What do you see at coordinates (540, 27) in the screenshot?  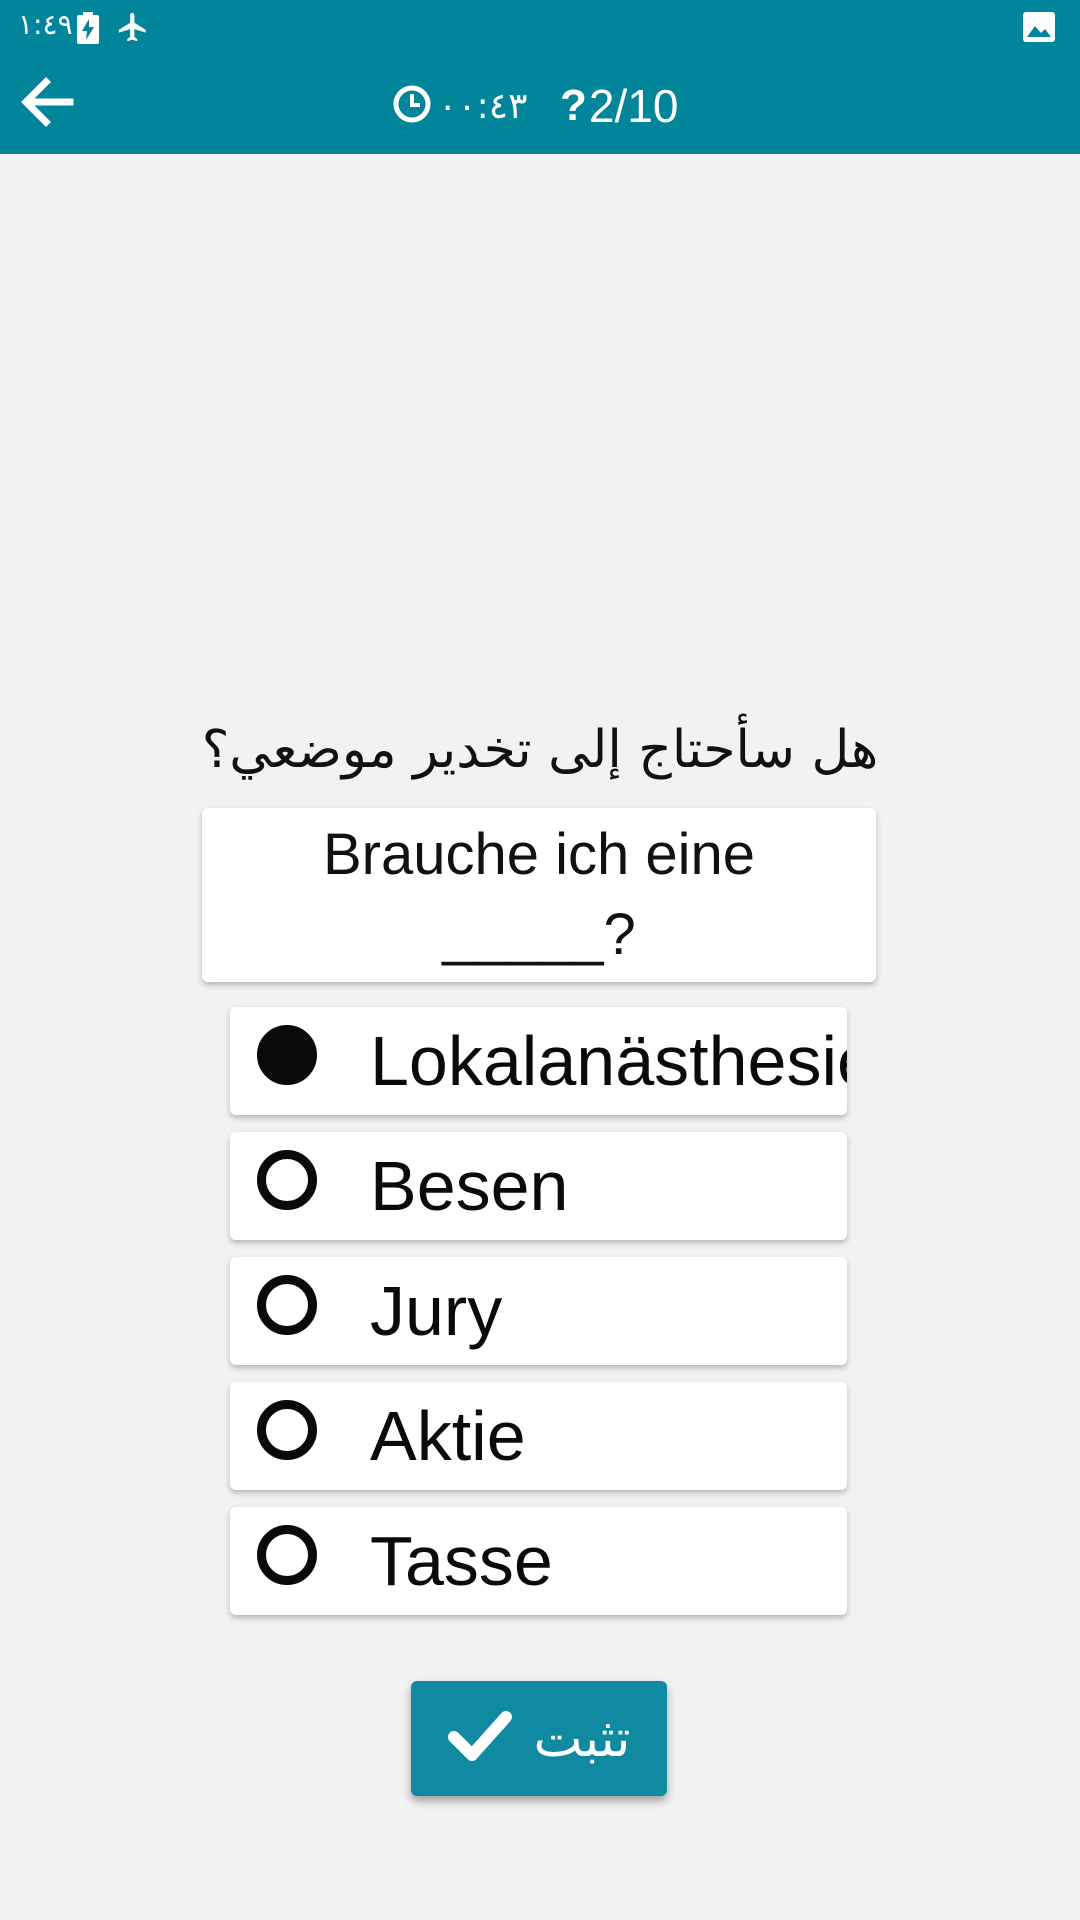 I see `status-bar: ١:٤٩` at bounding box center [540, 27].